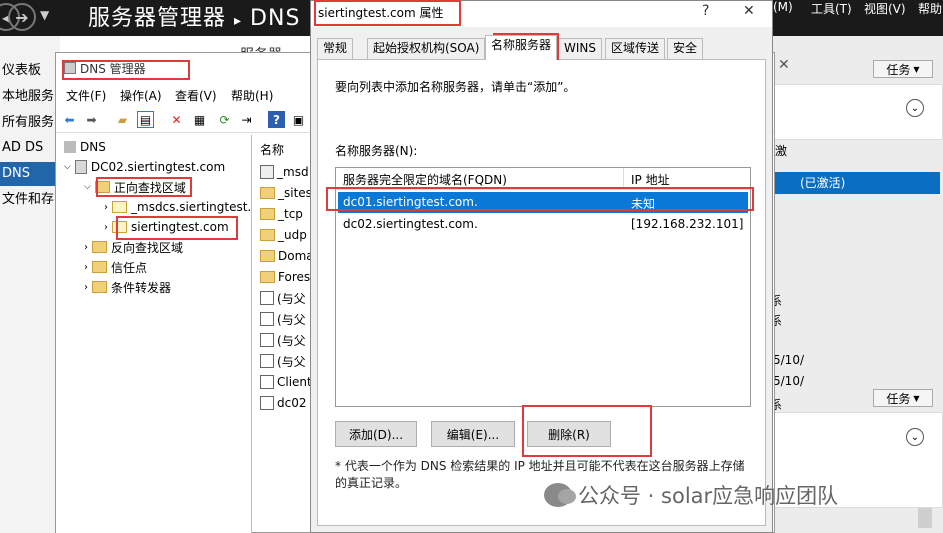 The image size is (943, 533). What do you see at coordinates (113, 68) in the screenshot?
I see `dns-manager-title: DNS 管理器` at bounding box center [113, 68].